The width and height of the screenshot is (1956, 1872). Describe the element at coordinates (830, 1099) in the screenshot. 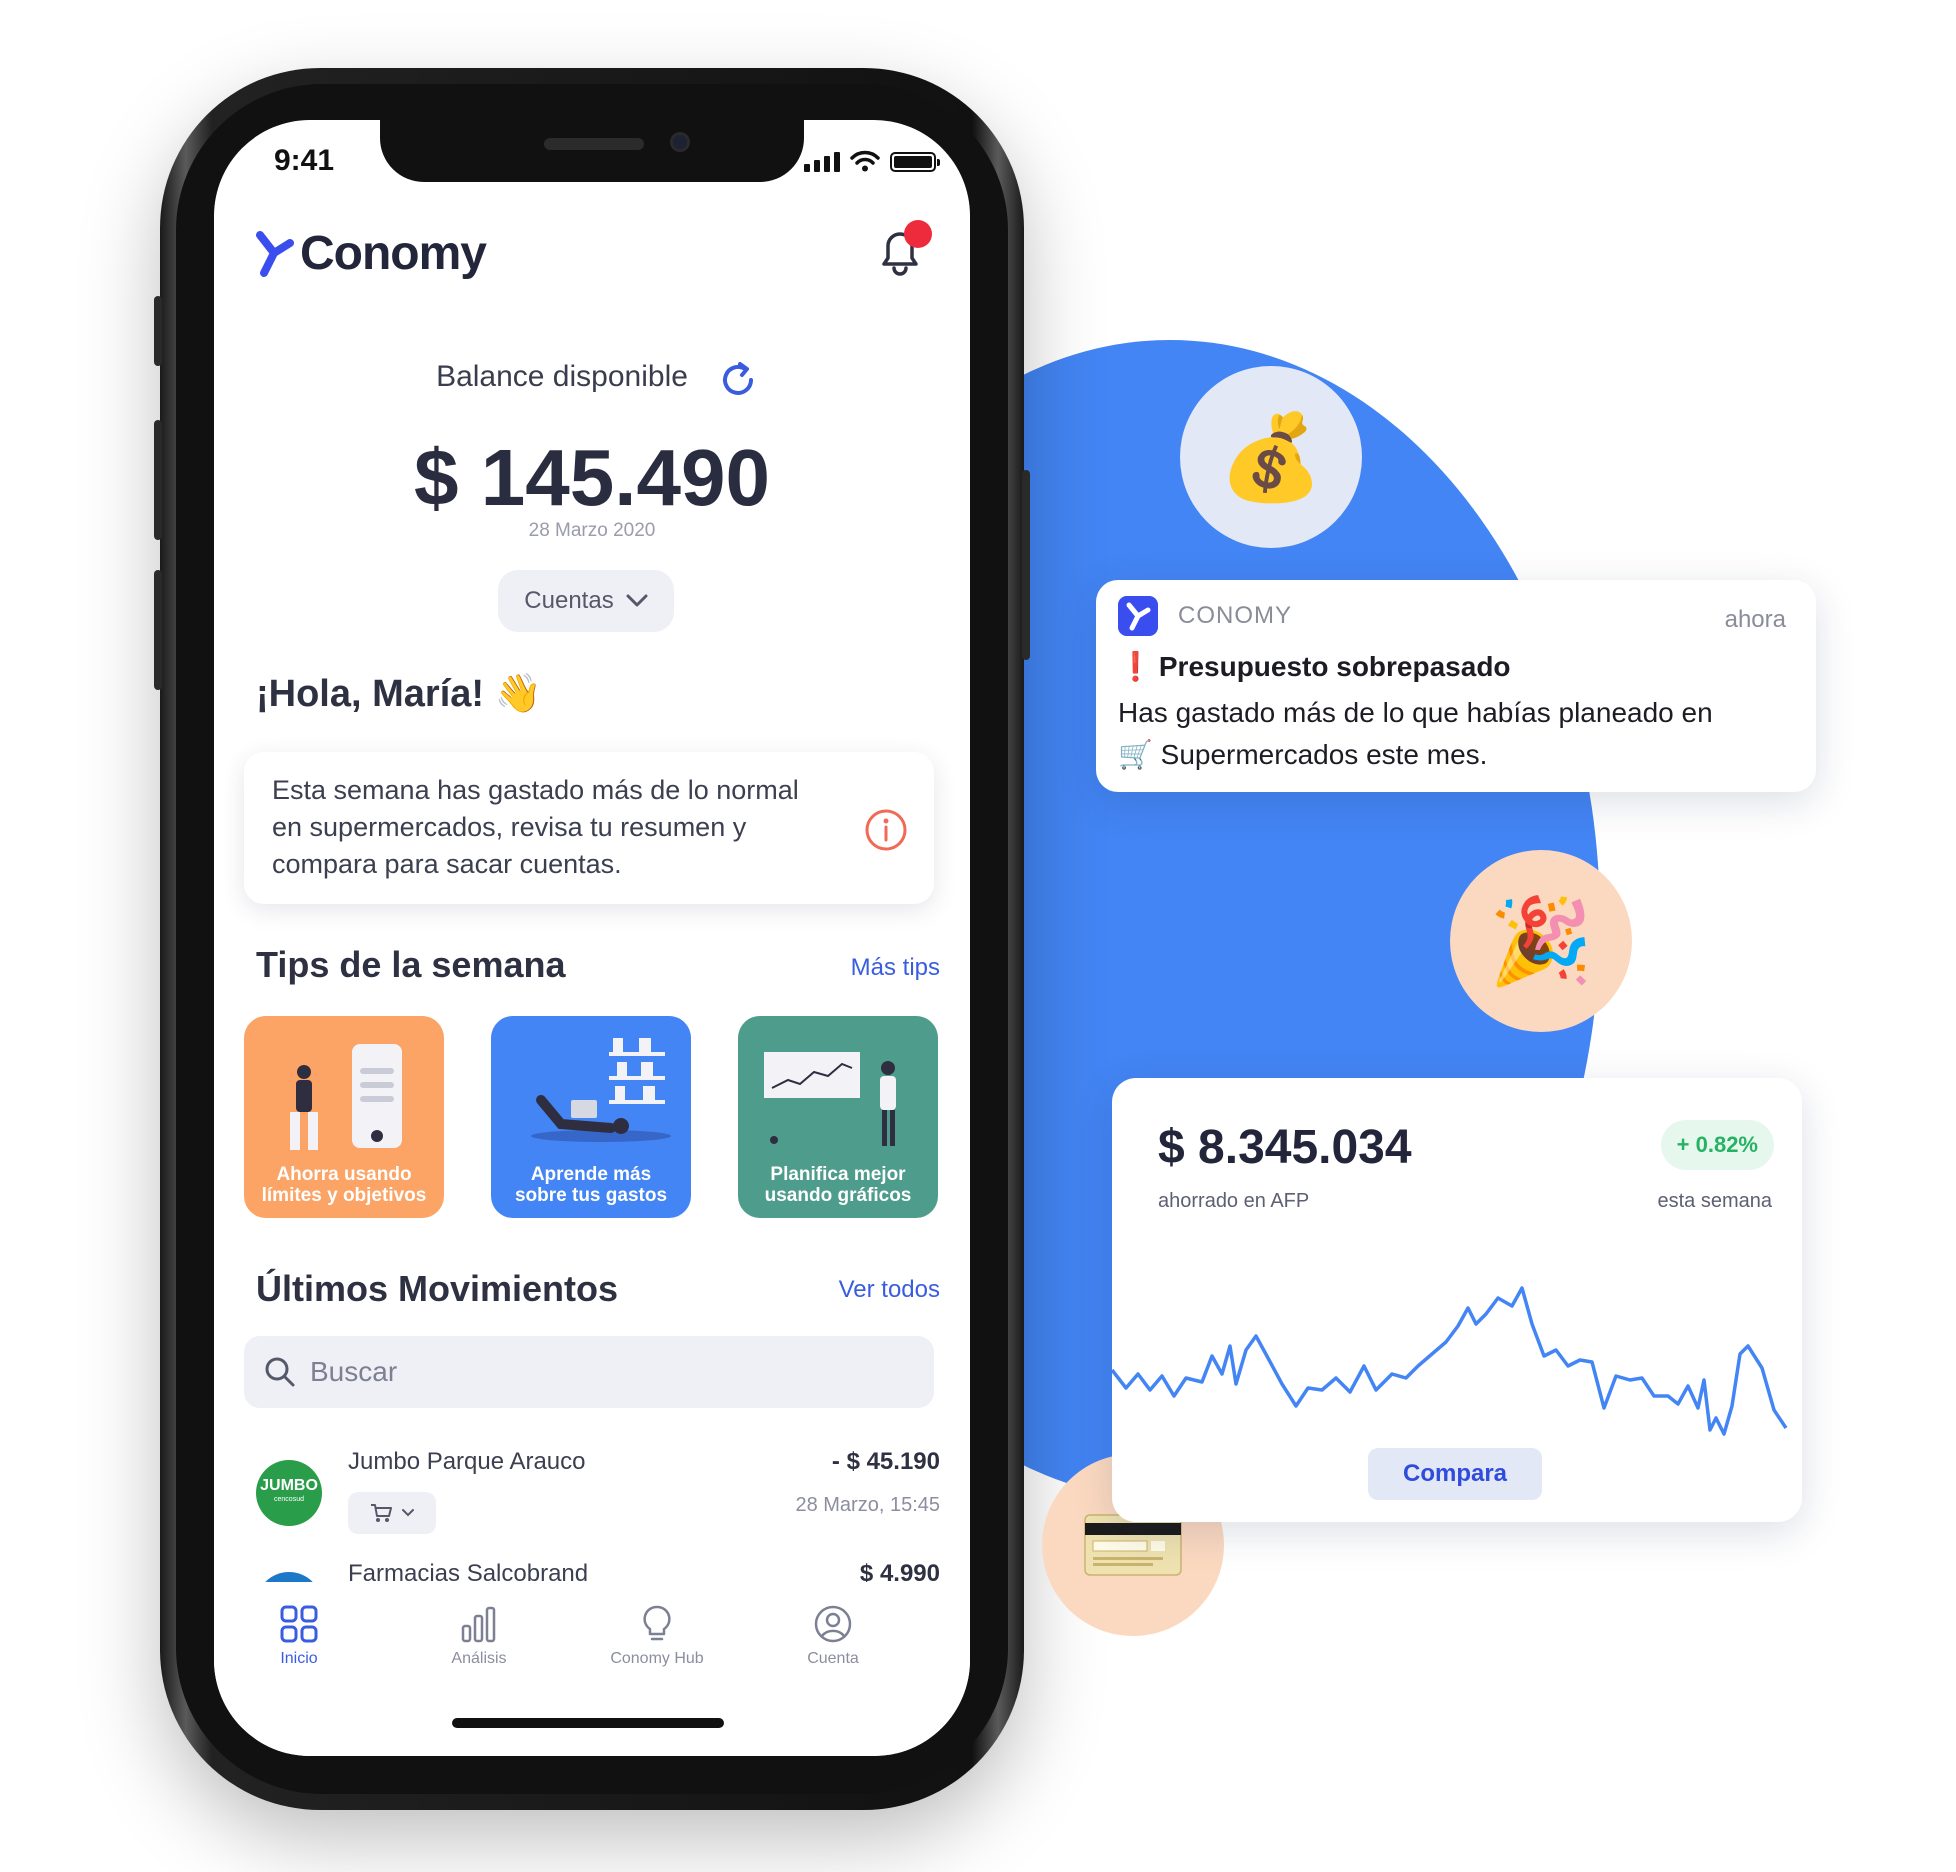

I see `tip-illustration-charts` at that location.